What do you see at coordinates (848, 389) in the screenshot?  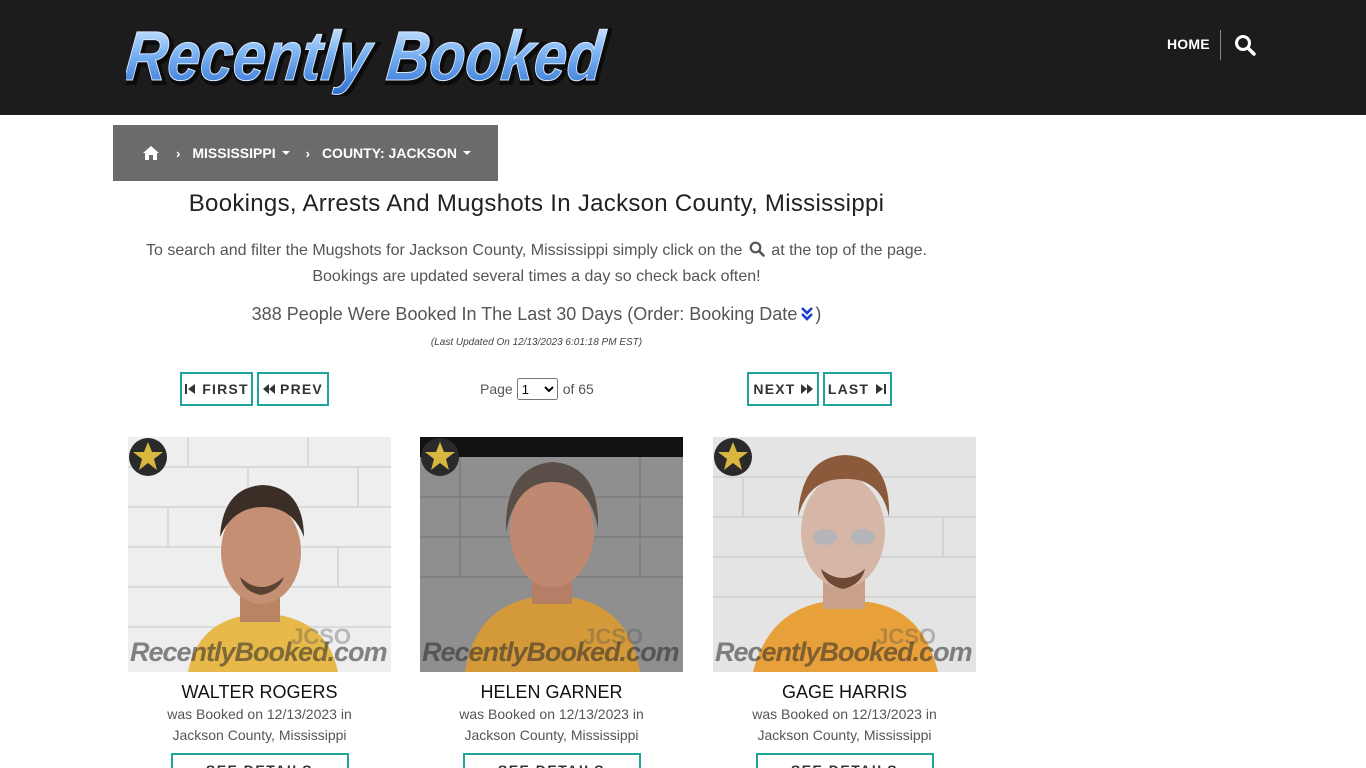 I see `last-page-label: LAST` at bounding box center [848, 389].